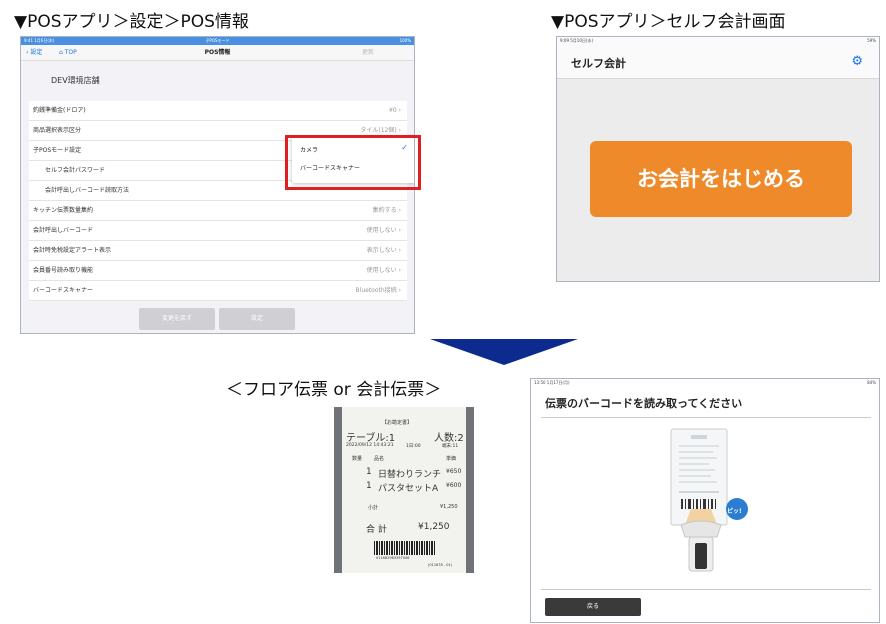 The image size is (886, 624). I want to click on receipt-total-label: 合 計, so click(376, 530).